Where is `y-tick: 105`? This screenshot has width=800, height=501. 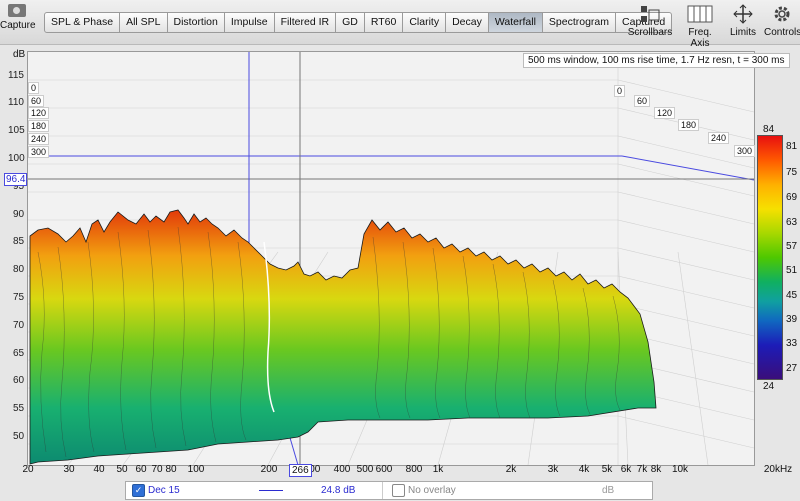 y-tick: 105 is located at coordinates (16, 130).